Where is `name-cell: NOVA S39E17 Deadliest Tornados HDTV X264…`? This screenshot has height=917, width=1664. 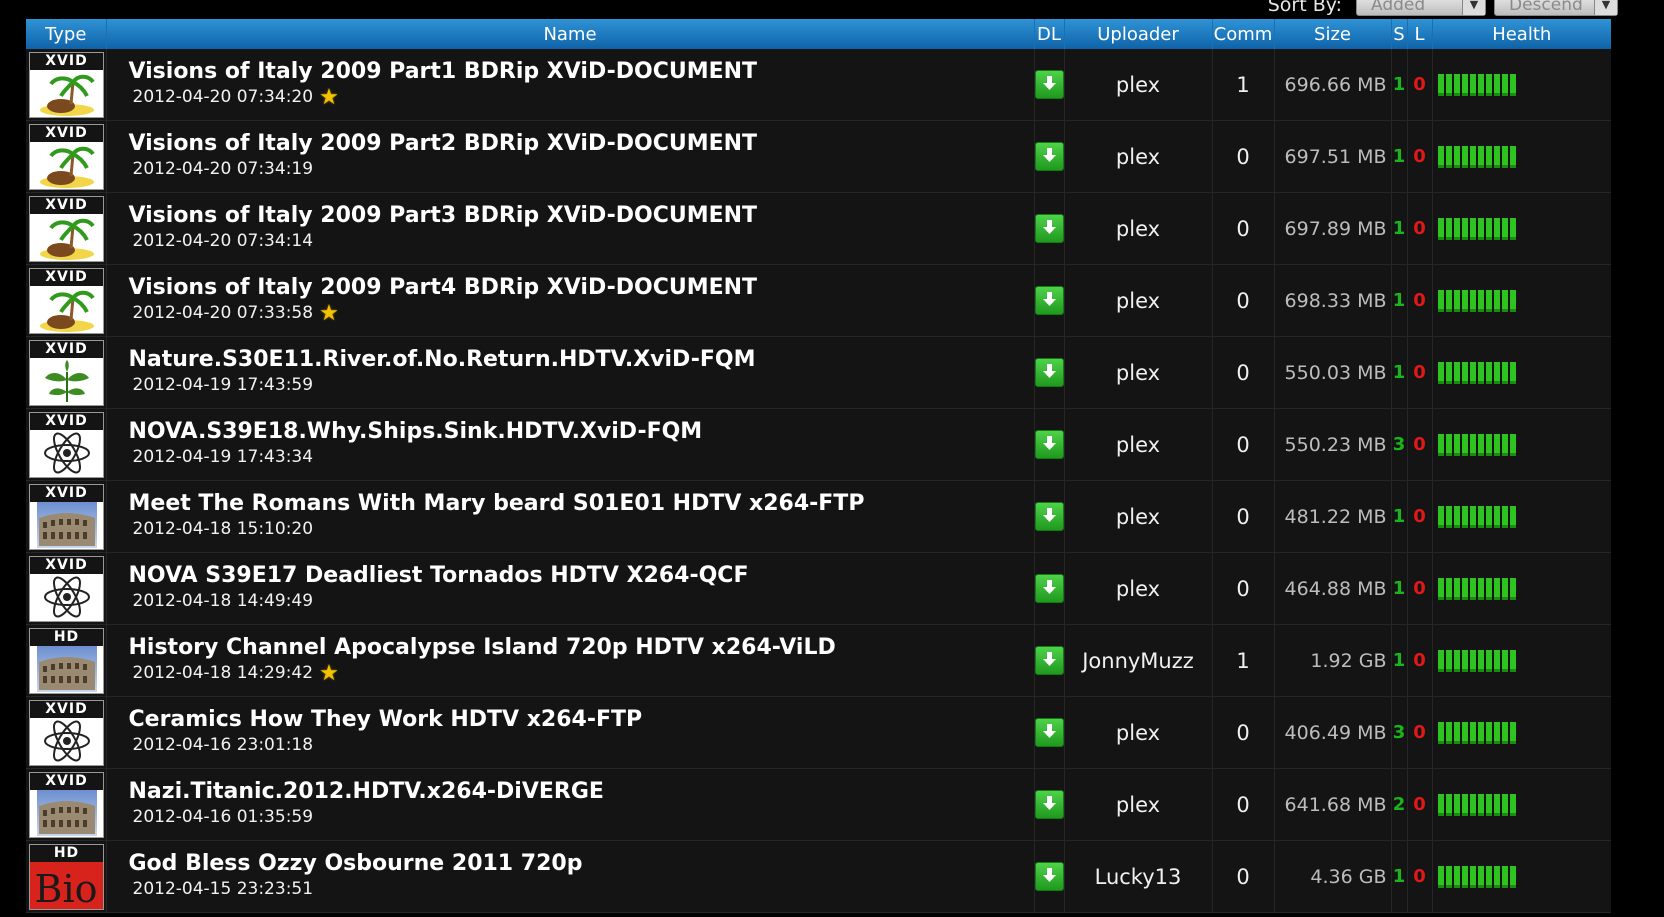 name-cell: NOVA S39E17 Deadliest Tornados HDTV X264… is located at coordinates (570, 588).